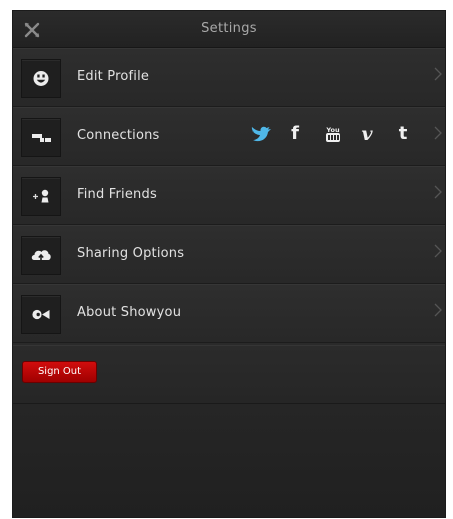 The image size is (453, 519). I want to click on facebook-icon: f, so click(295, 133).